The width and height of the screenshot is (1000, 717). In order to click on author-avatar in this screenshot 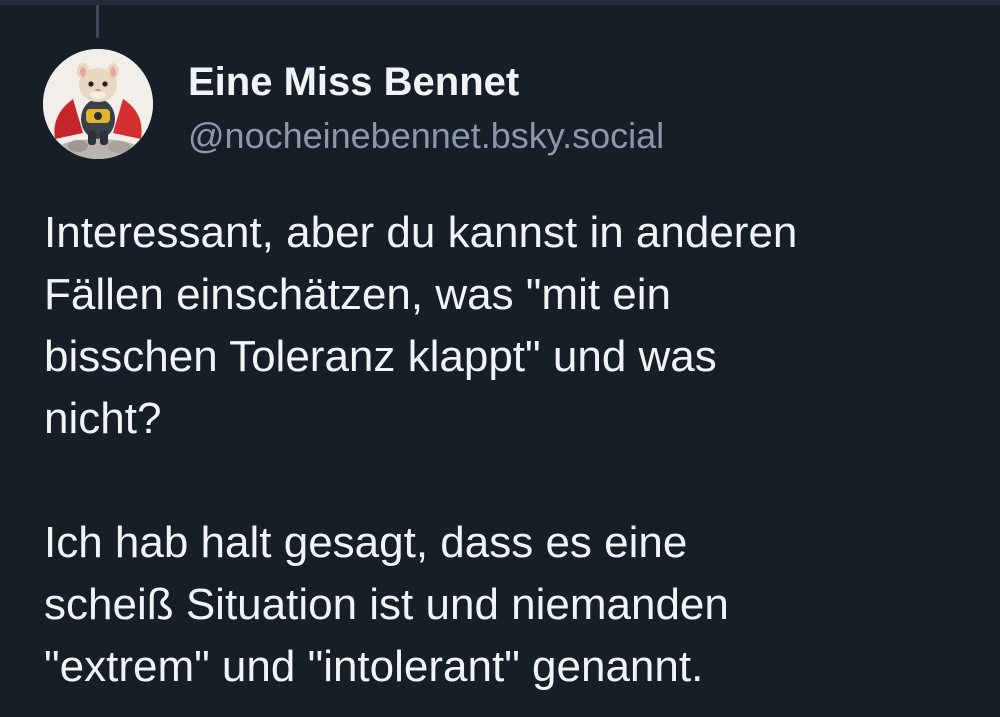, I will do `click(98, 104)`.